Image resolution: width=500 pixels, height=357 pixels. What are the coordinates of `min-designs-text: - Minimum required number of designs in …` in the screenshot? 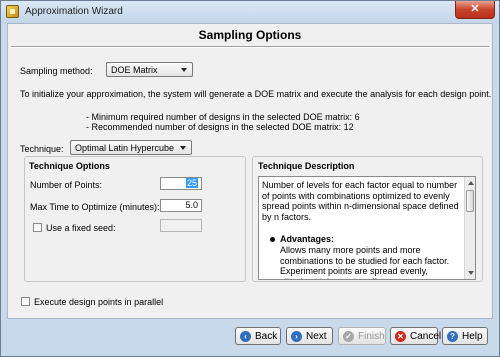 It's located at (223, 117).